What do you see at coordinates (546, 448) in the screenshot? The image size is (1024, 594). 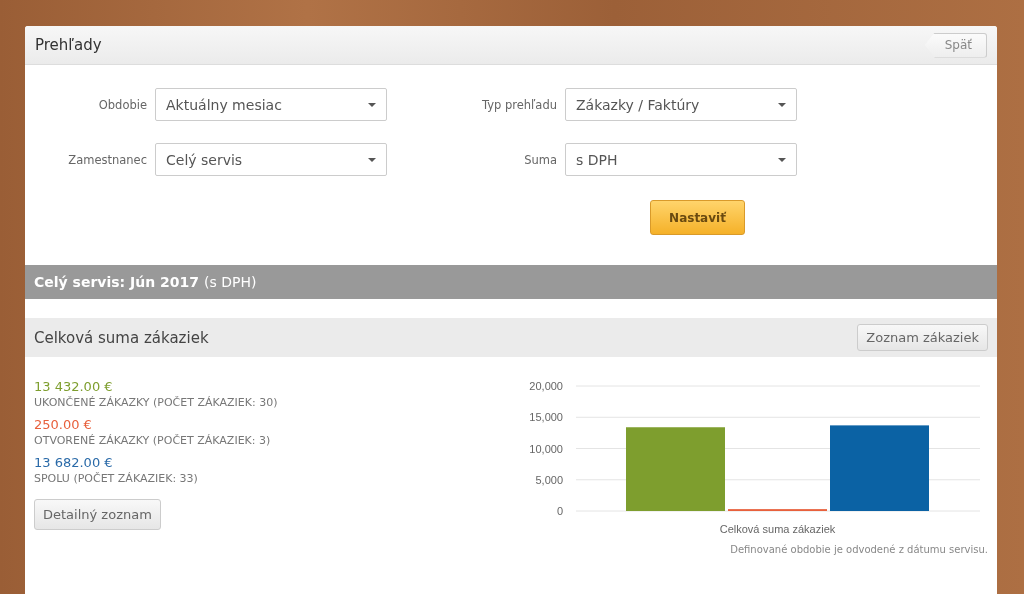 I see `axis-label: 10,000` at bounding box center [546, 448].